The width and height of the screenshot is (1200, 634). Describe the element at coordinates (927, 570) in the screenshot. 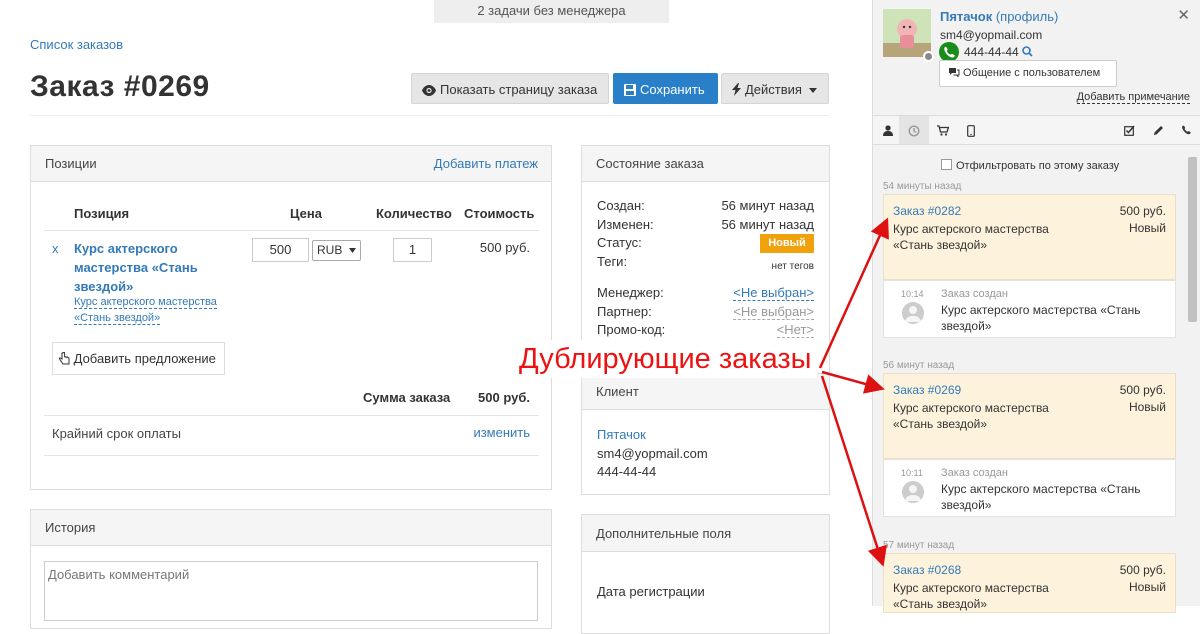

I see `order-link: Заказ #0268` at that location.